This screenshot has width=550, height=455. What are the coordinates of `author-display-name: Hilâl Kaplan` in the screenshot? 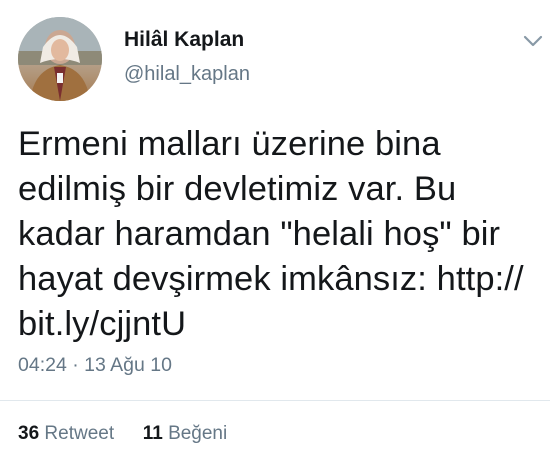 It's located at (184, 40).